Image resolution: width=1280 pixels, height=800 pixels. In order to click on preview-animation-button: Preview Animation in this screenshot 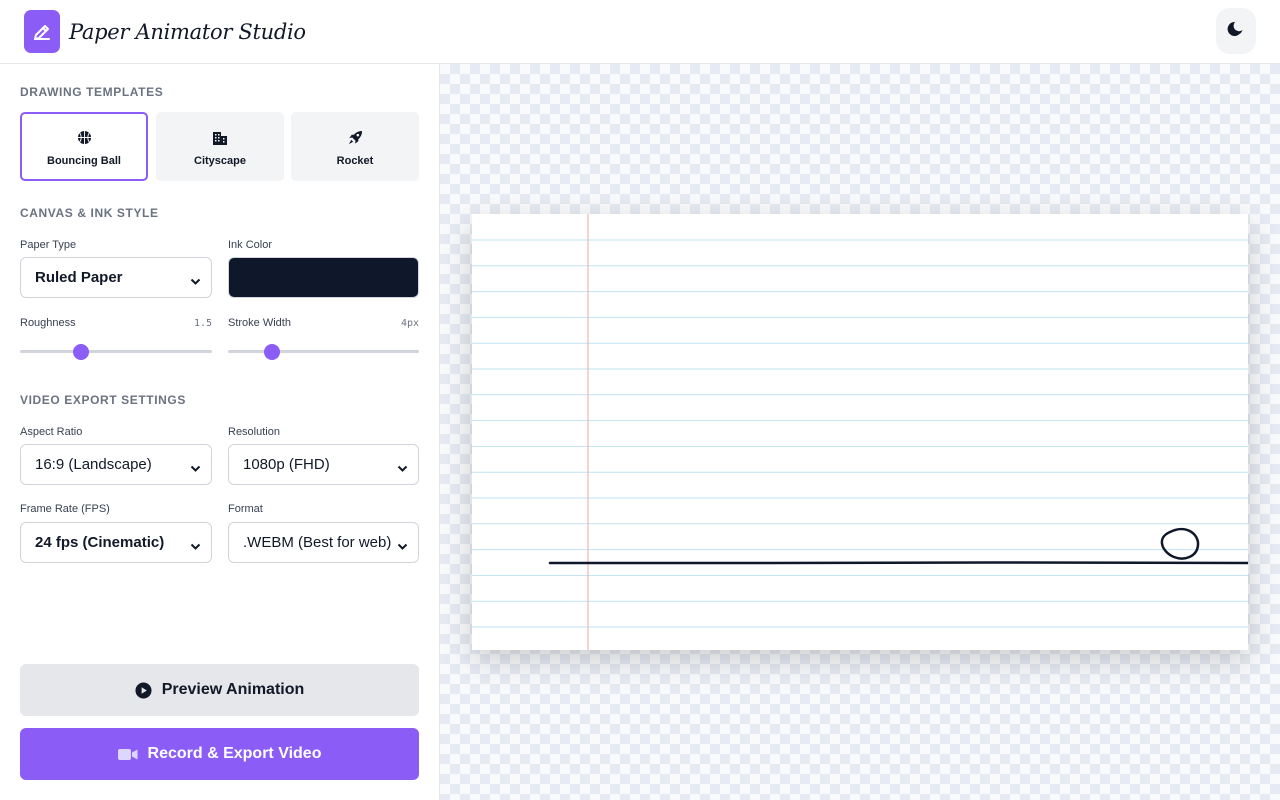, I will do `click(219, 690)`.